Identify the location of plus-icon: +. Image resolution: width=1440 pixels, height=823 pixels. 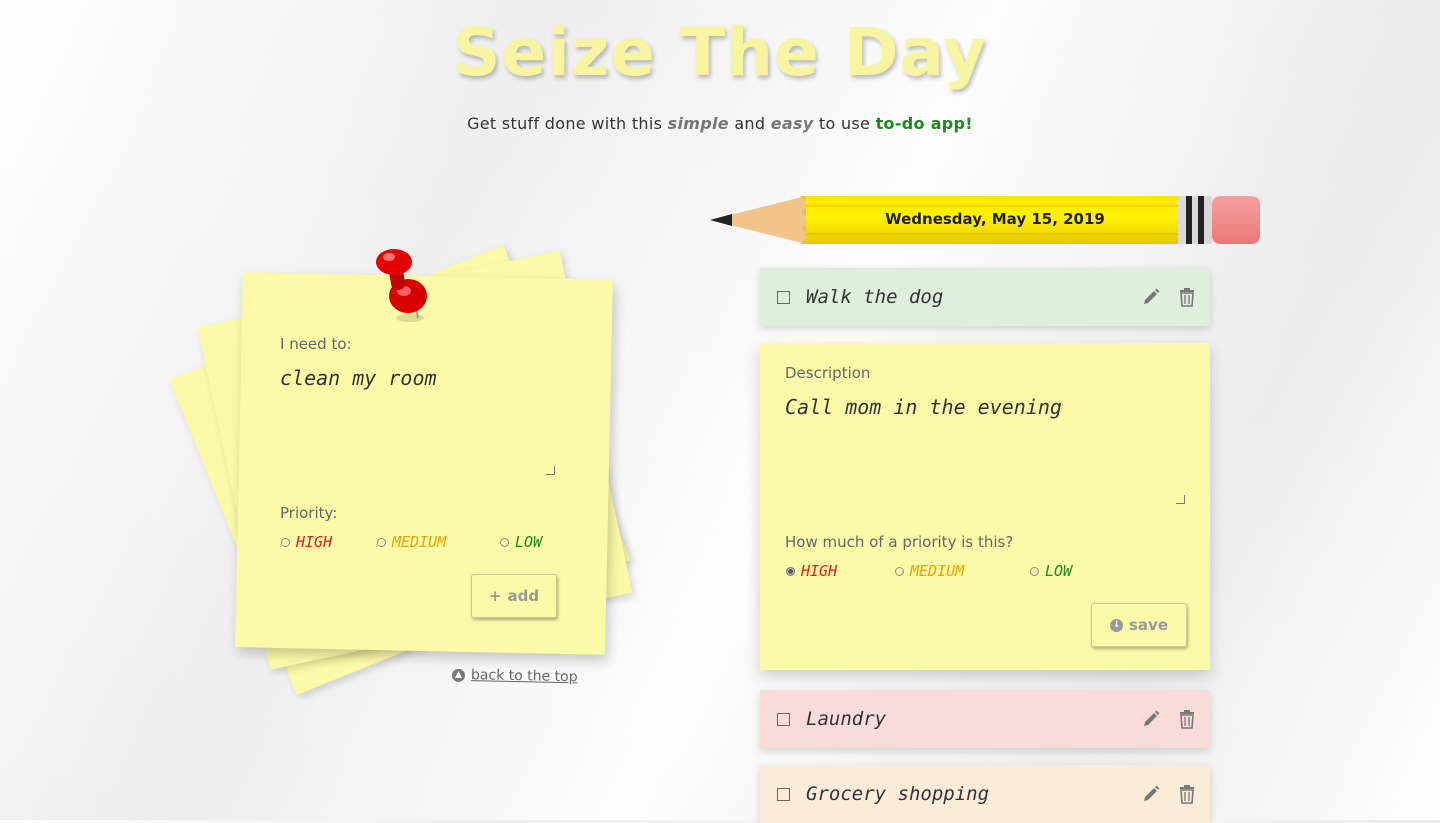
(495, 596).